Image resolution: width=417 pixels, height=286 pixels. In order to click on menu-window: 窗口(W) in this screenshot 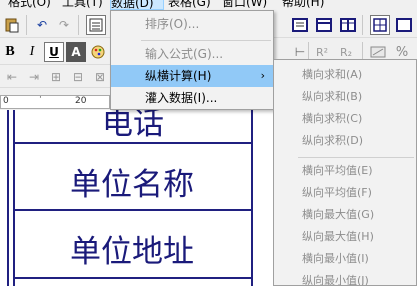, I will do `click(244, 5)`.